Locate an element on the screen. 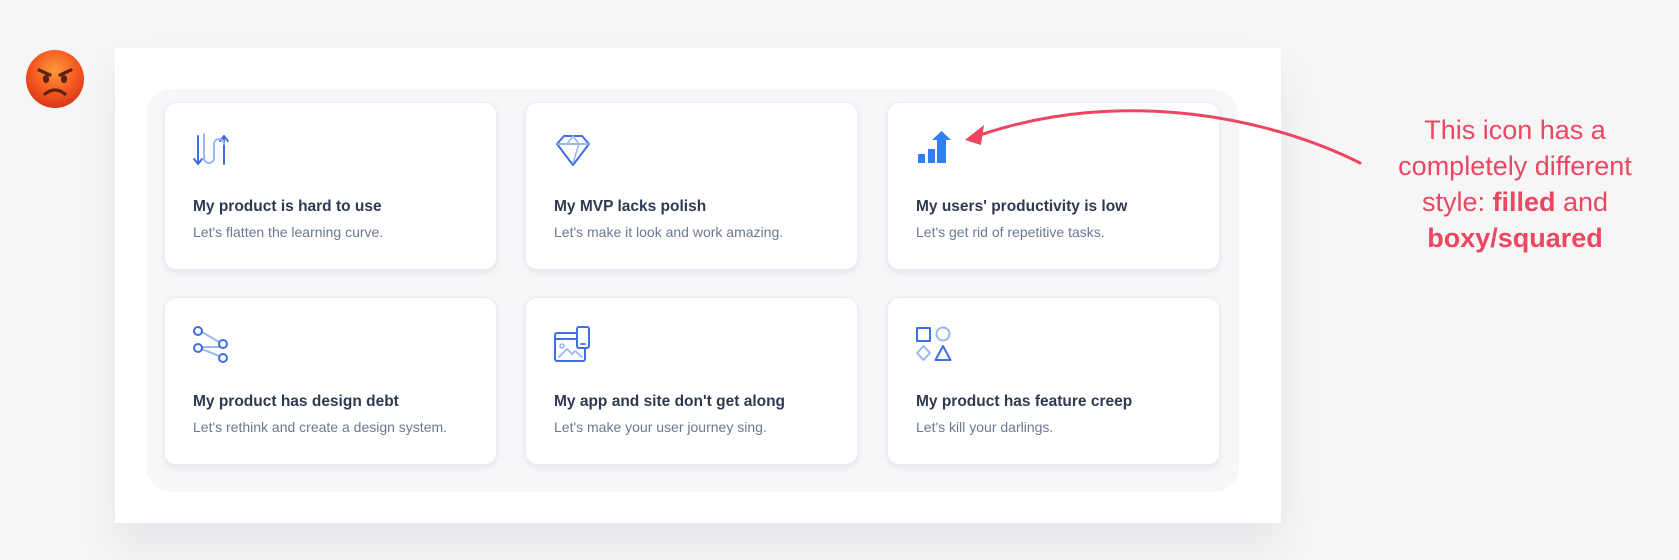  card-title: My app and site don't get along is located at coordinates (670, 401).